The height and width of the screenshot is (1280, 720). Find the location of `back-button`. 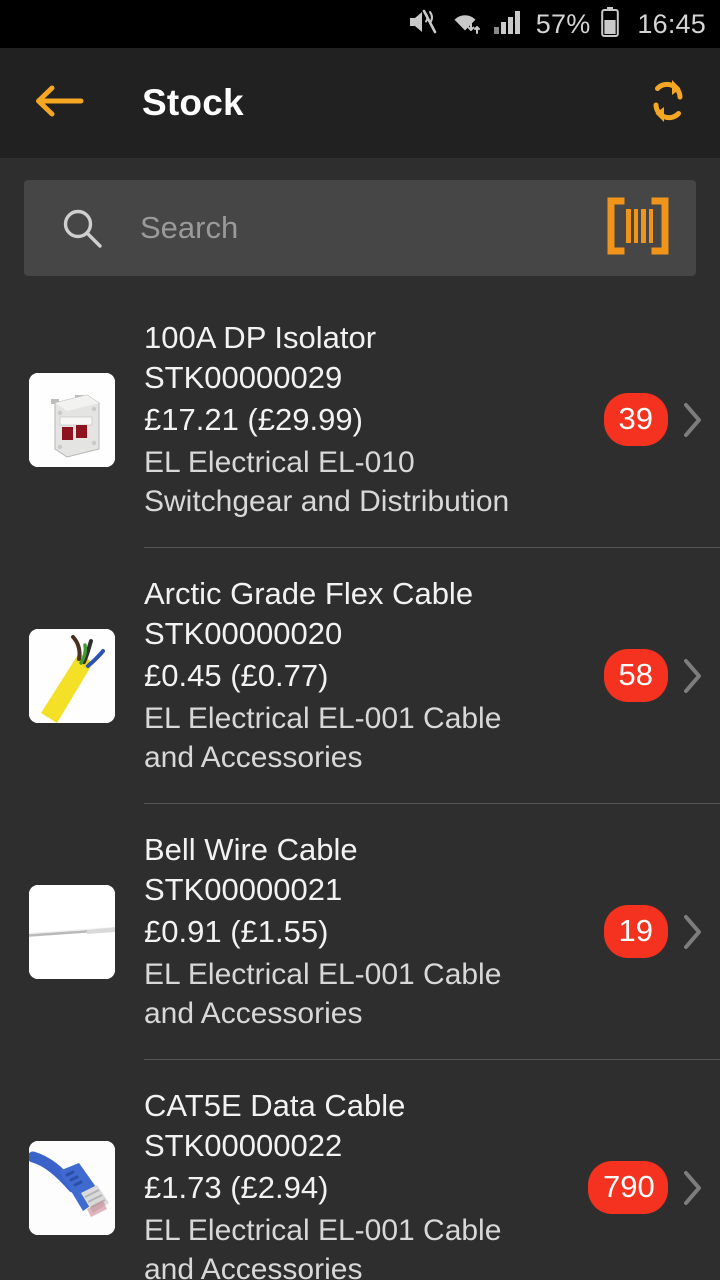

back-button is located at coordinates (58, 103).